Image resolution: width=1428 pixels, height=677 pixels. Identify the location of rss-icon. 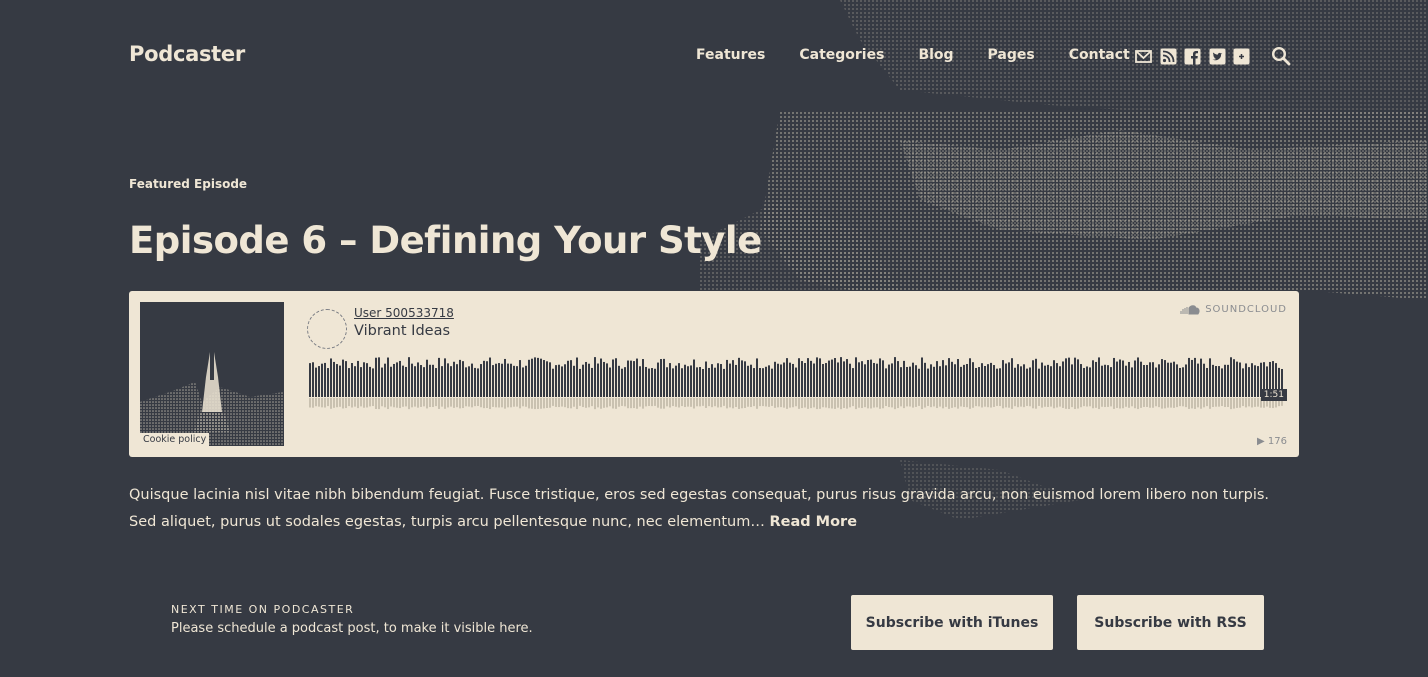
(1168, 56).